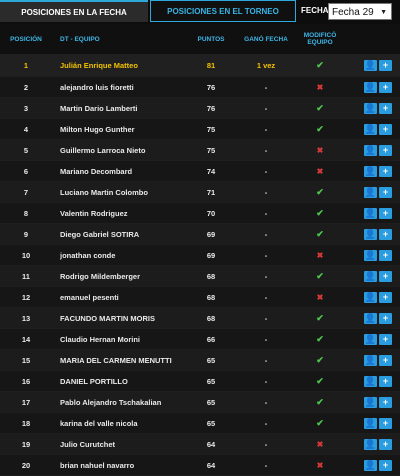 This screenshot has width=400, height=476. What do you see at coordinates (200, 423) in the screenshot?
I see `table-row: 18 karina del valle nicola 65 - ✔ 👤 +` at bounding box center [200, 423].